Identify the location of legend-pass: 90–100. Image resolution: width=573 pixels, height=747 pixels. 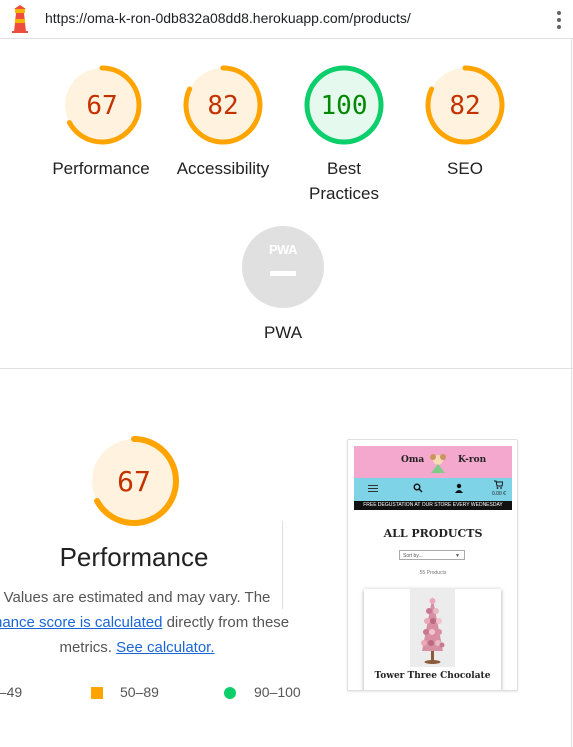
(277, 692).